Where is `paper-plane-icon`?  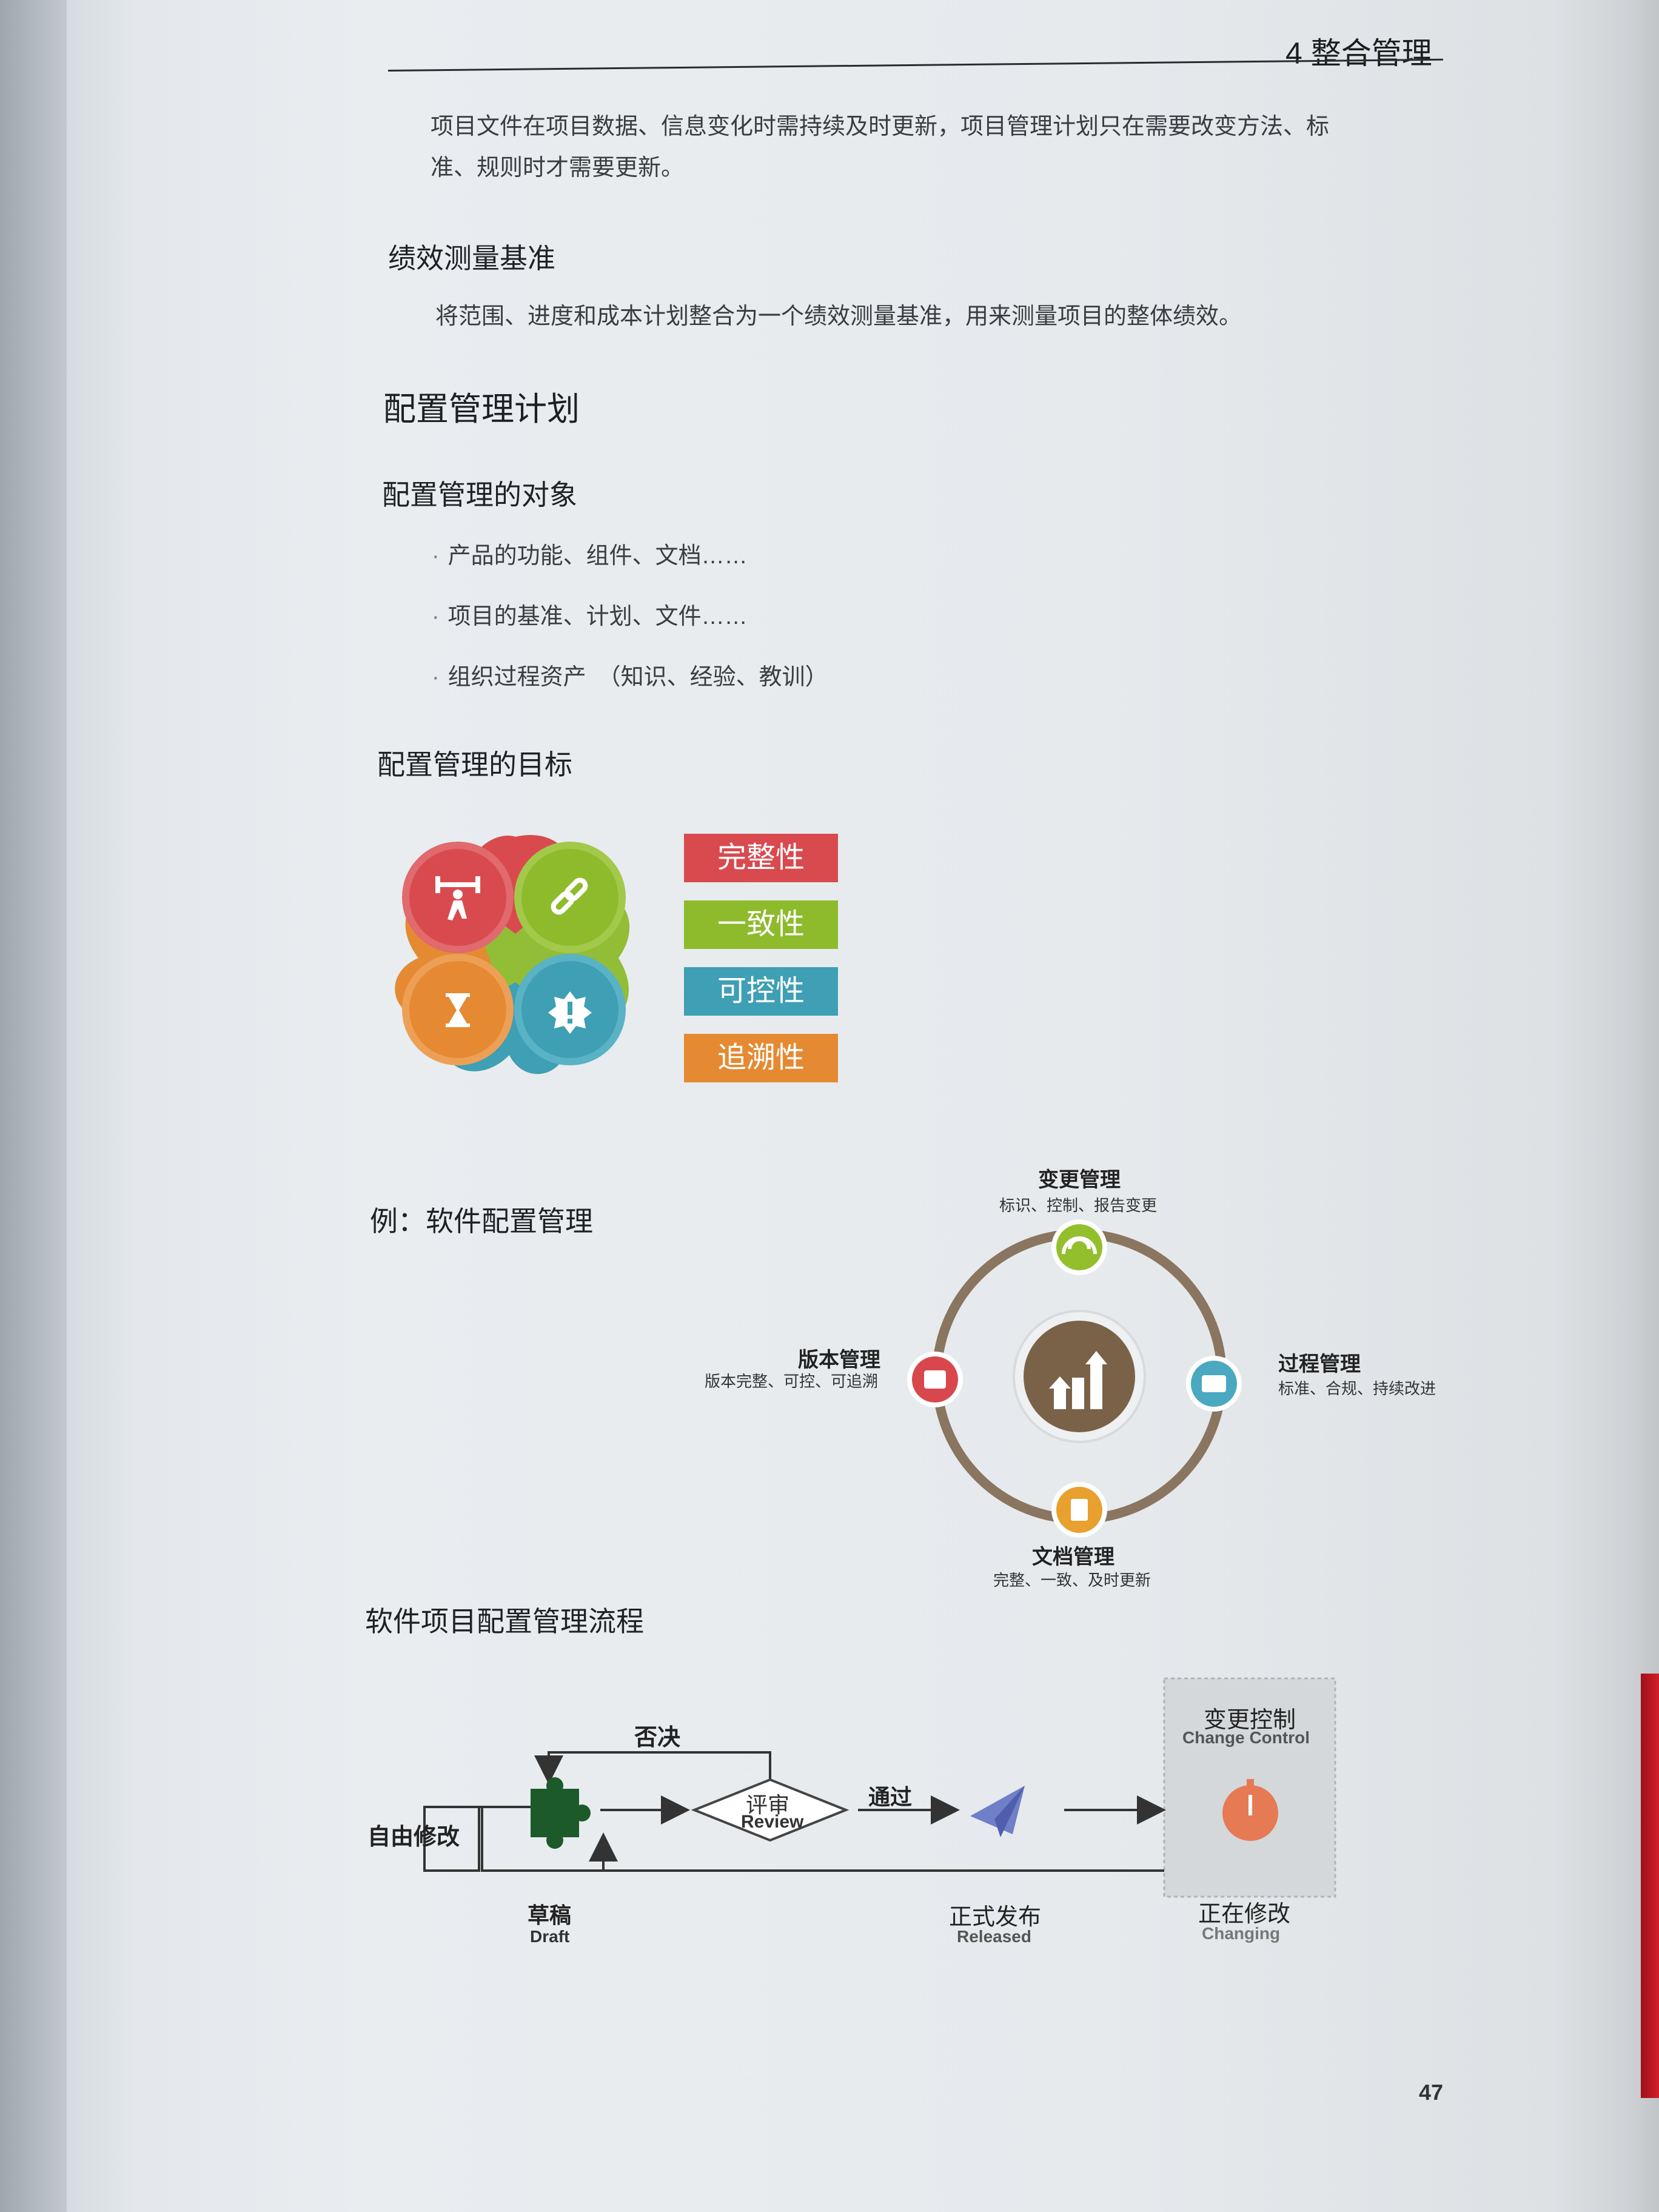 paper-plane-icon is located at coordinates (997, 1811).